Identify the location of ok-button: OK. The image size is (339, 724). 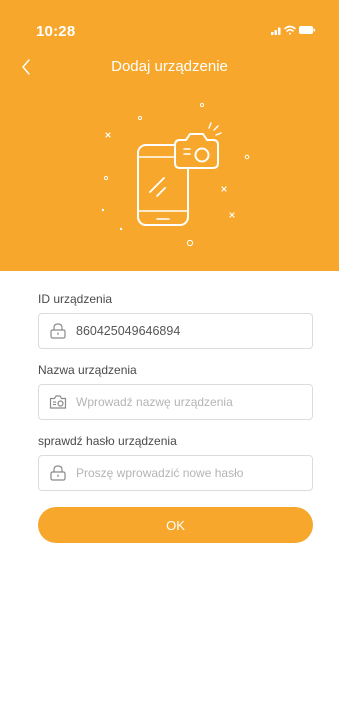
(175, 525).